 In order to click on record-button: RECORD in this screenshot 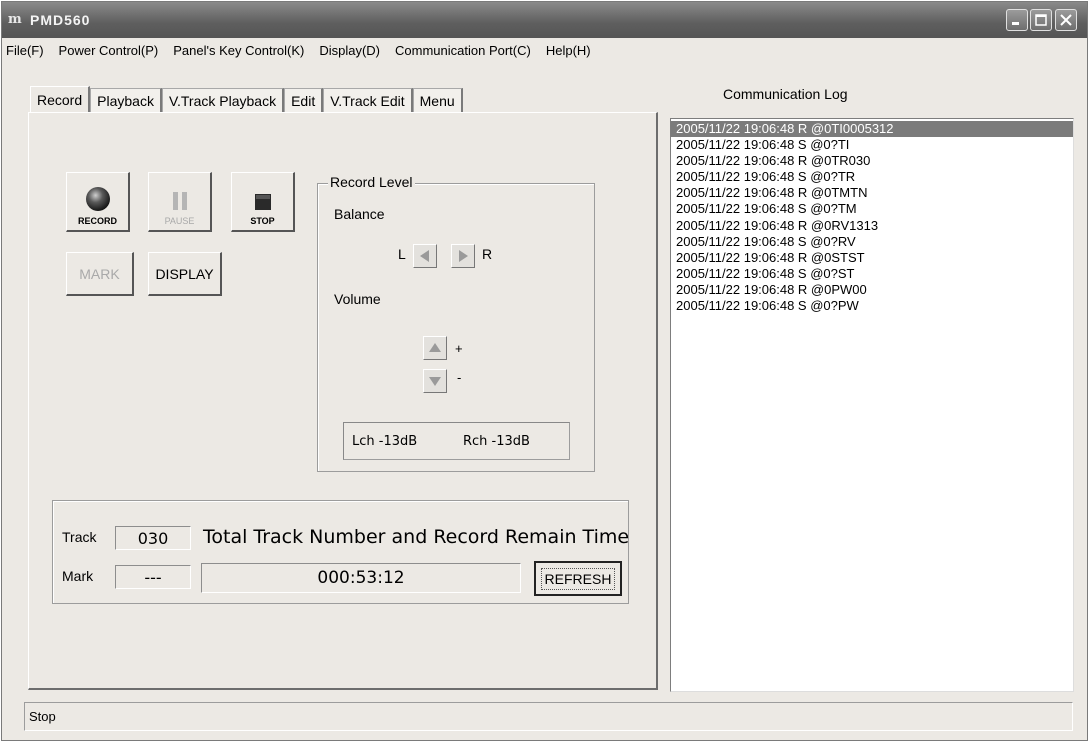, I will do `click(98, 202)`.